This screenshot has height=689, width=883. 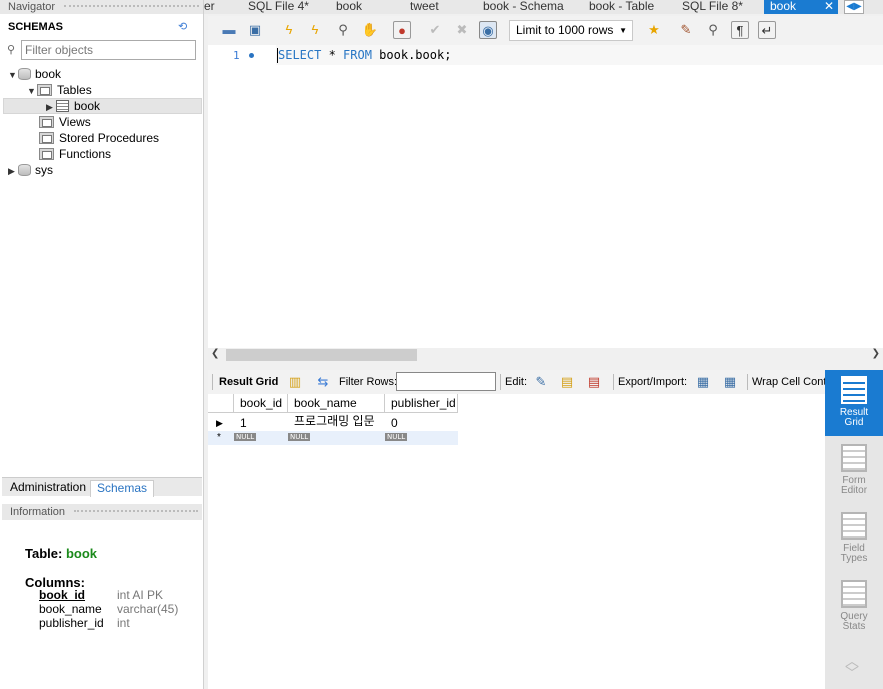 I want to click on add-snippet-icon: ★, so click(x=654, y=30).